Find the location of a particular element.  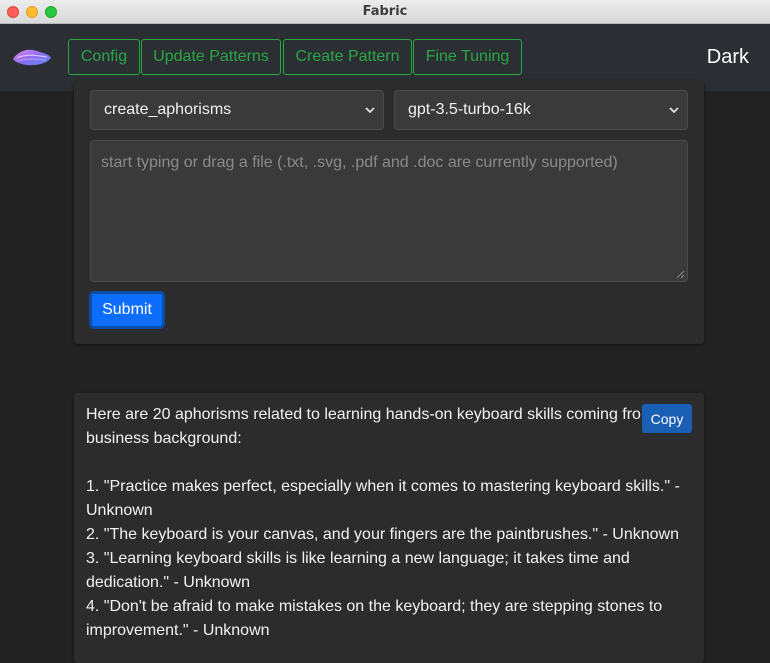

pattern-select-value: create_aphorisms is located at coordinates (168, 109).